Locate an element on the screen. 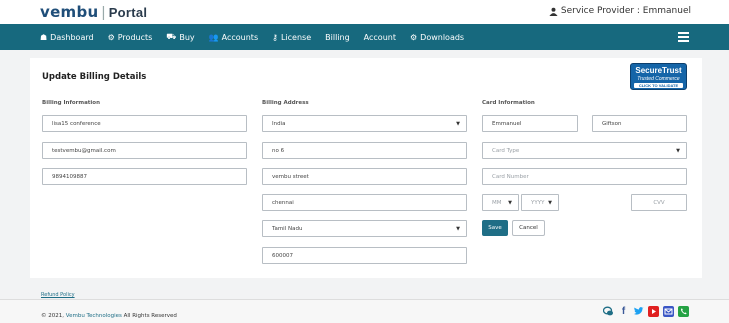  logo-text: vembu is located at coordinates (69, 12).